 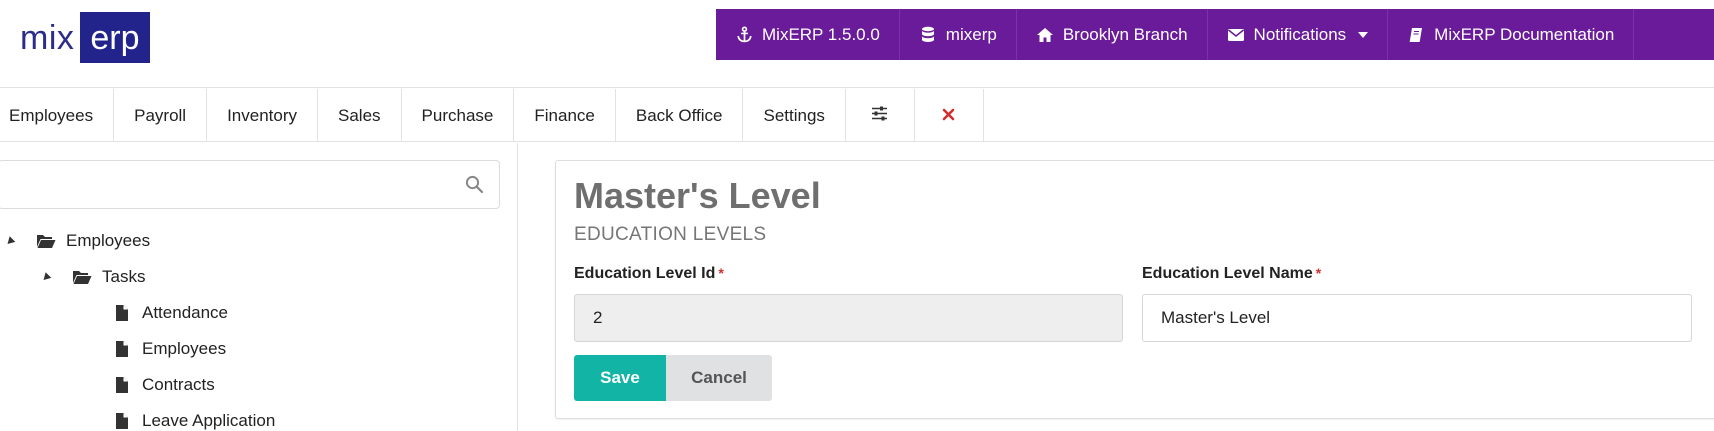 What do you see at coordinates (178, 384) in the screenshot?
I see `tree-leaf-label: Contracts` at bounding box center [178, 384].